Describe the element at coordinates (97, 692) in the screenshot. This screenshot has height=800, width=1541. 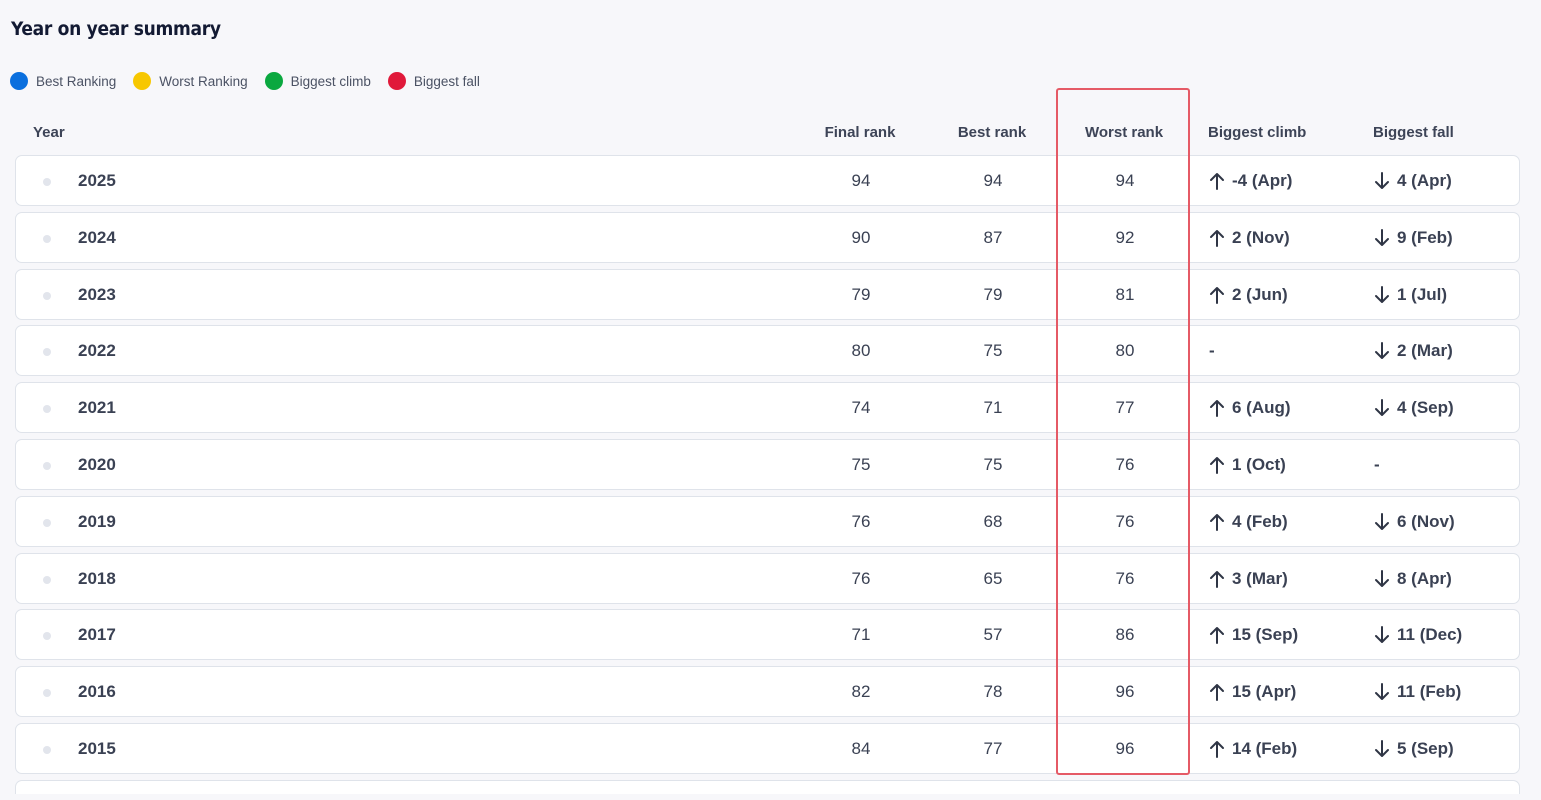
I see `year-cell: 2016` at that location.